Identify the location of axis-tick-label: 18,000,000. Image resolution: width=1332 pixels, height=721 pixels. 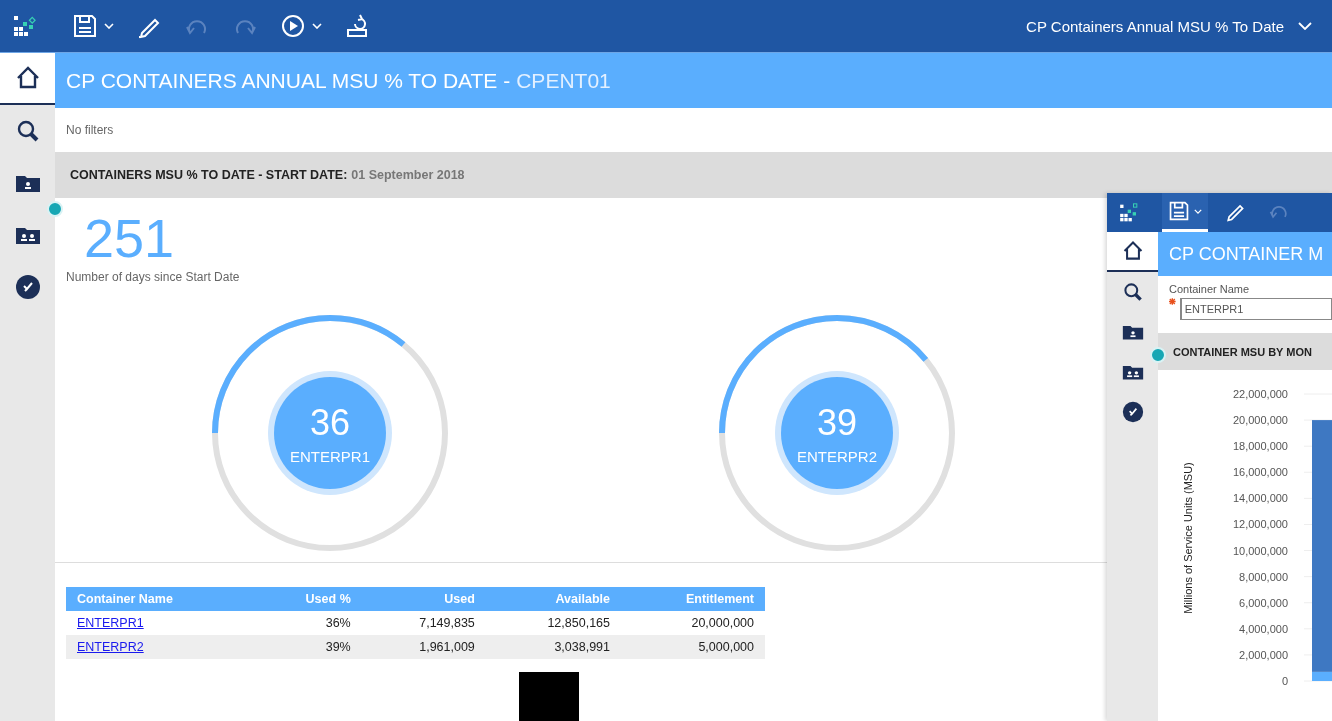
(1260, 446).